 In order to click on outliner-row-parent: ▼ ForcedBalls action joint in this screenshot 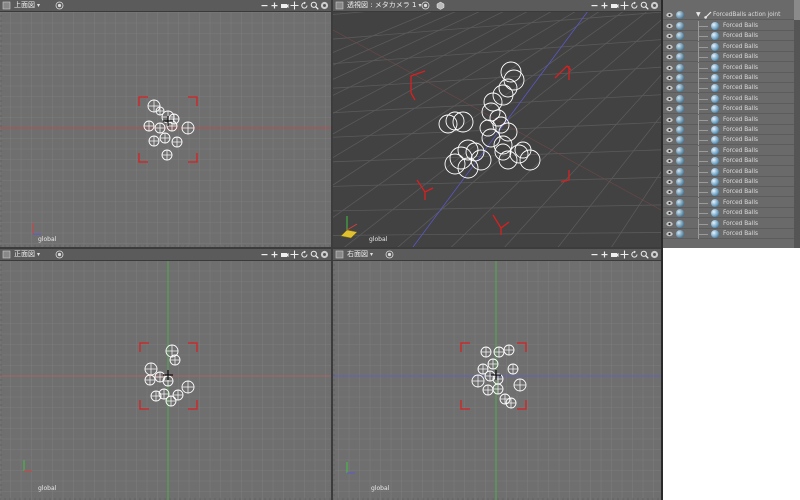, I will do `click(731, 15)`.